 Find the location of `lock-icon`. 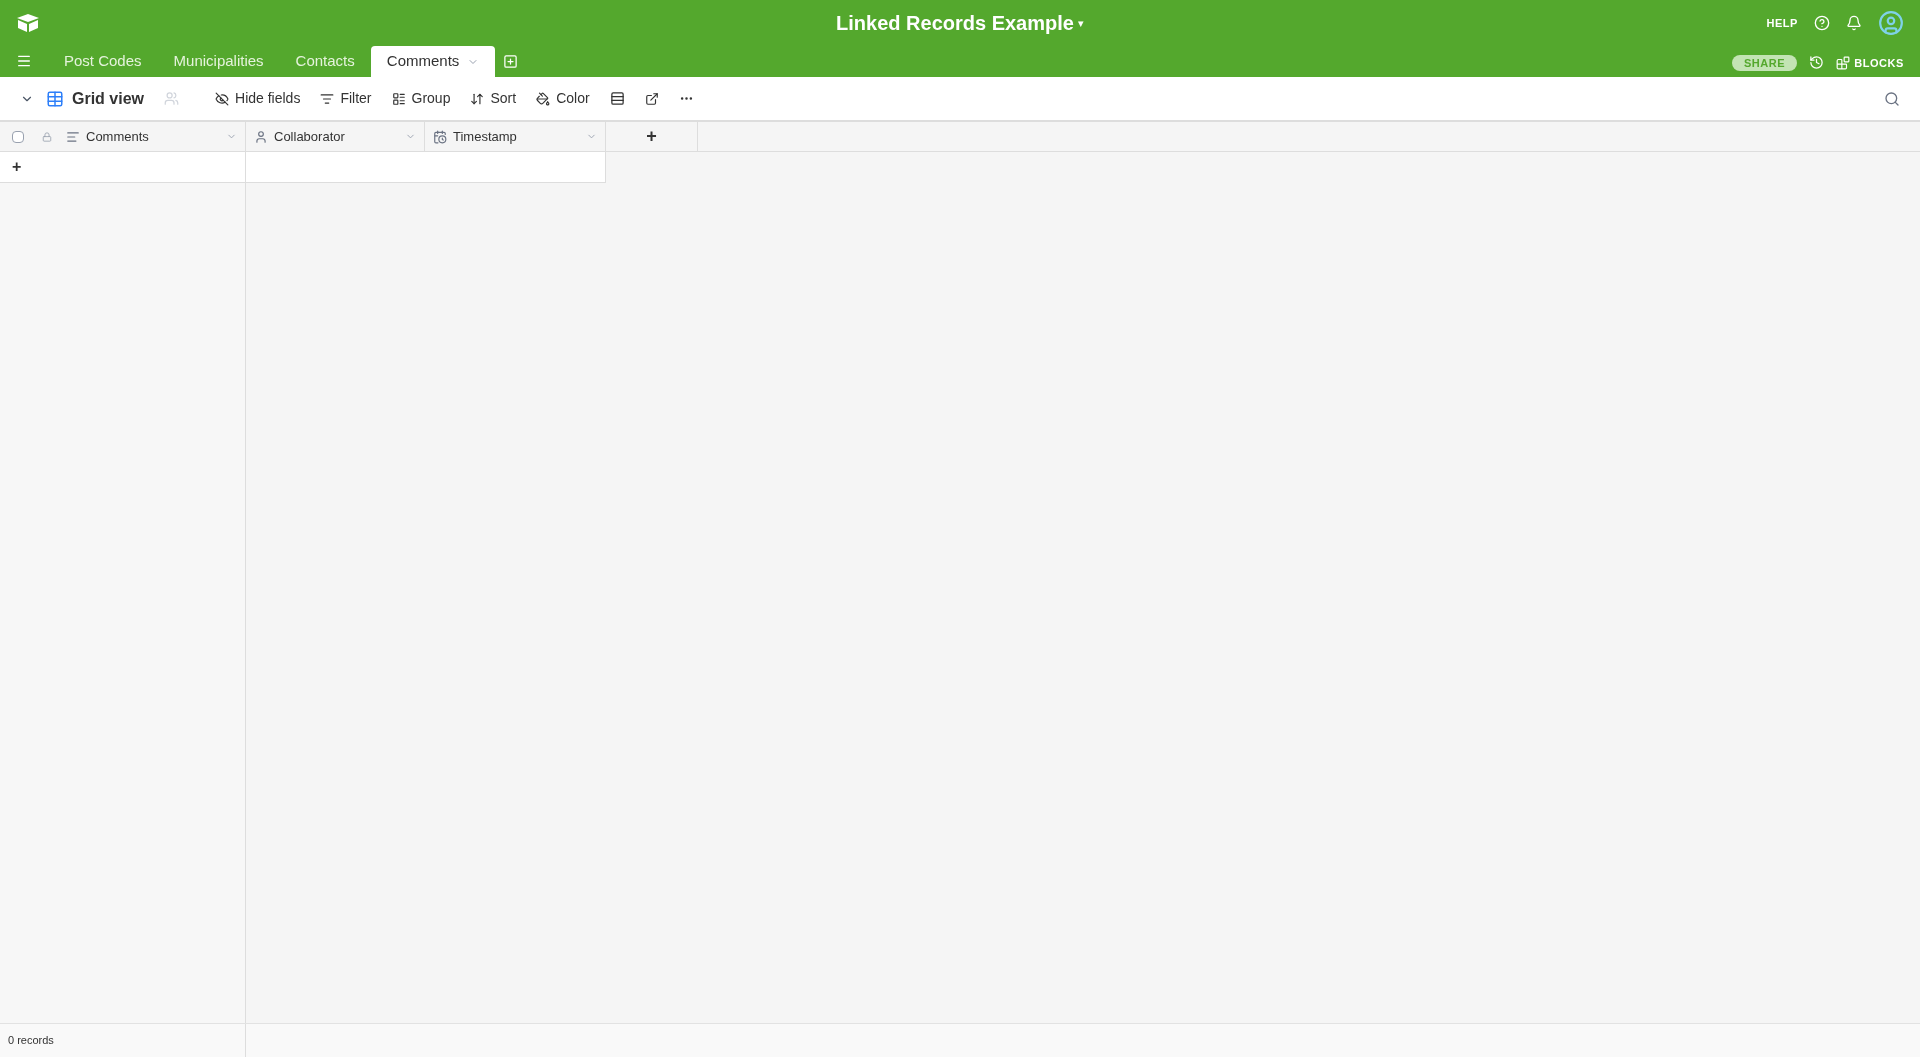

lock-icon is located at coordinates (47, 136).